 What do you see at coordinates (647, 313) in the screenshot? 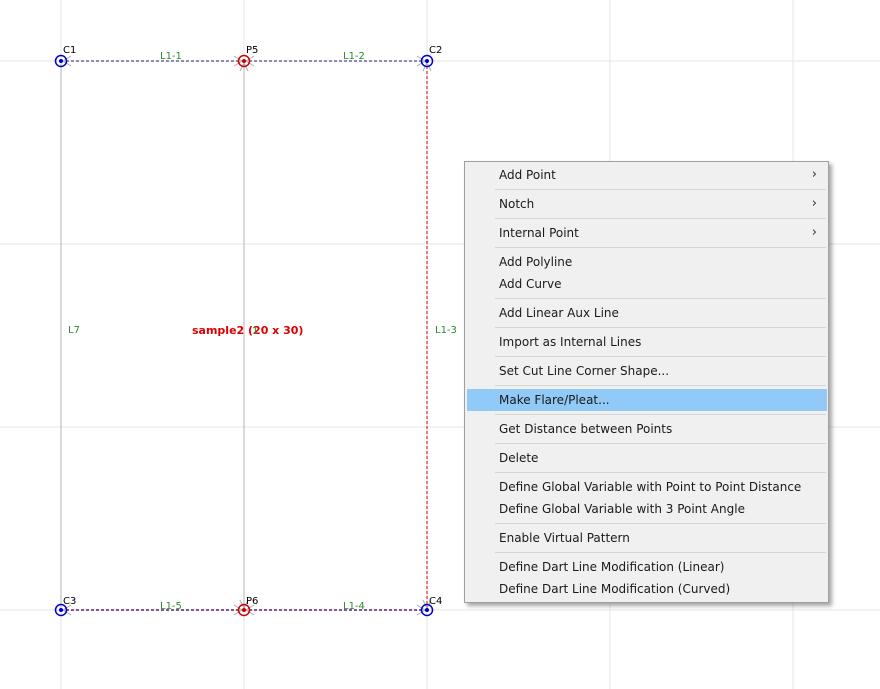
I see `menu-item-add-linear-aux-line: Add Linear Aux Line` at bounding box center [647, 313].